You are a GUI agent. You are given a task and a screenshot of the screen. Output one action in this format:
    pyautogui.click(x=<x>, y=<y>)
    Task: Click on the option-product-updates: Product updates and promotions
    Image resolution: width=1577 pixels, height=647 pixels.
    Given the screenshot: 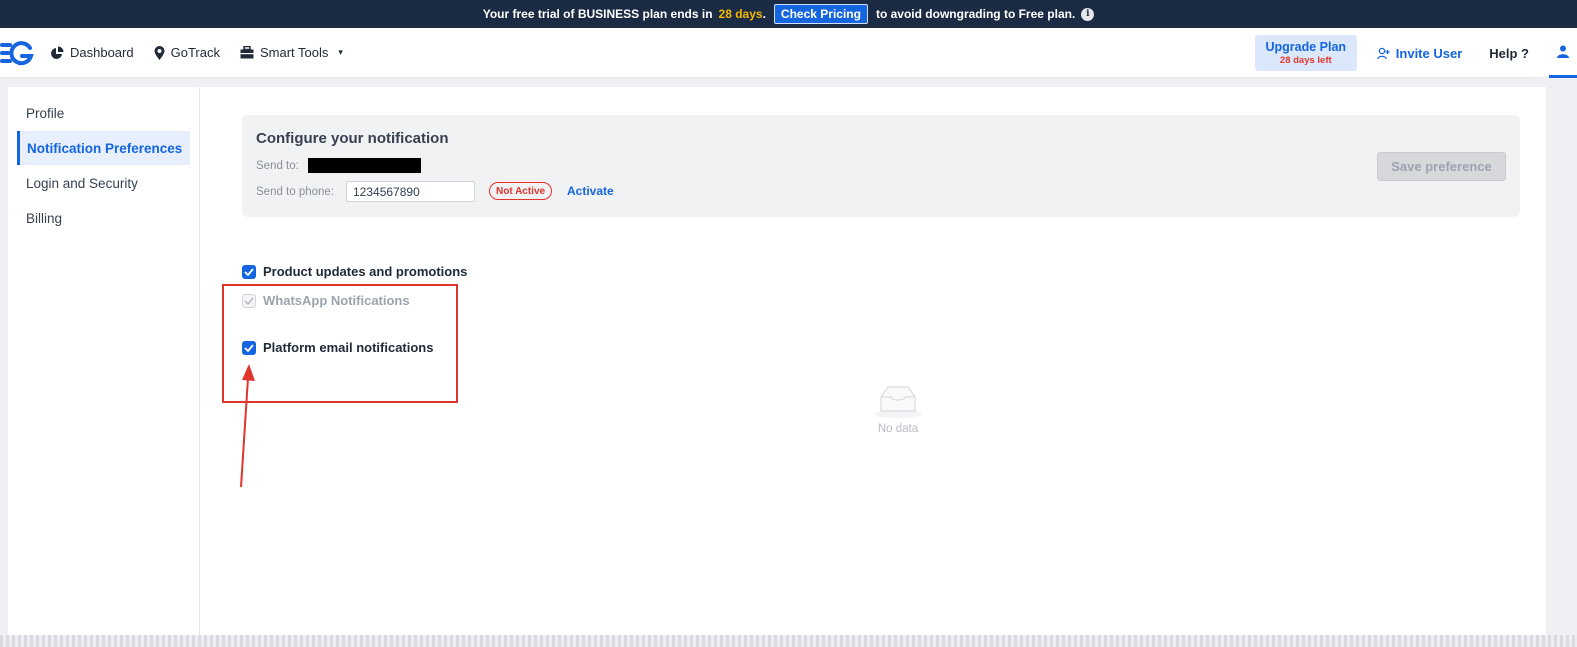 What is the action you would take?
    pyautogui.click(x=354, y=271)
    